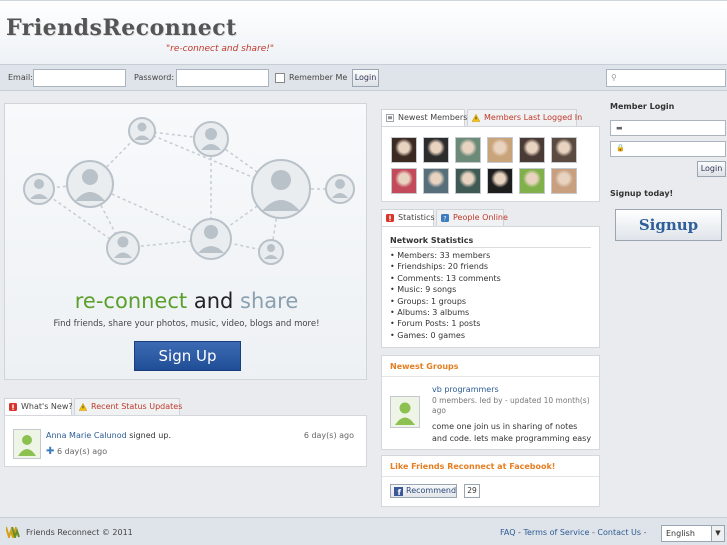 The height and width of the screenshot is (545, 727). I want to click on facebook-title: Like Friends Reconnect at Facebook!, so click(473, 466).